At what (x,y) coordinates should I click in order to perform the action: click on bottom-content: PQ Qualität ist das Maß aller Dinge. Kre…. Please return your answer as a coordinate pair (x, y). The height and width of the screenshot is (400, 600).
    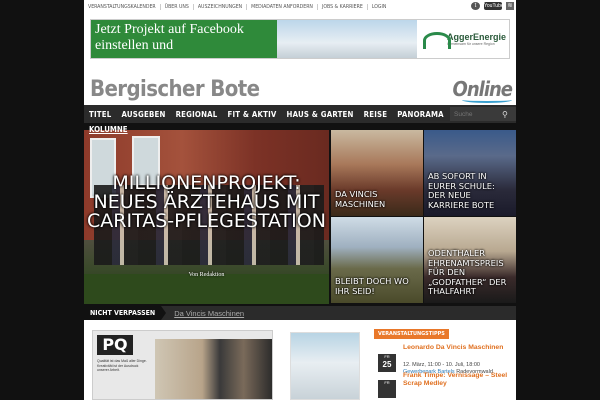
    Looking at the image, I should click on (300, 360).